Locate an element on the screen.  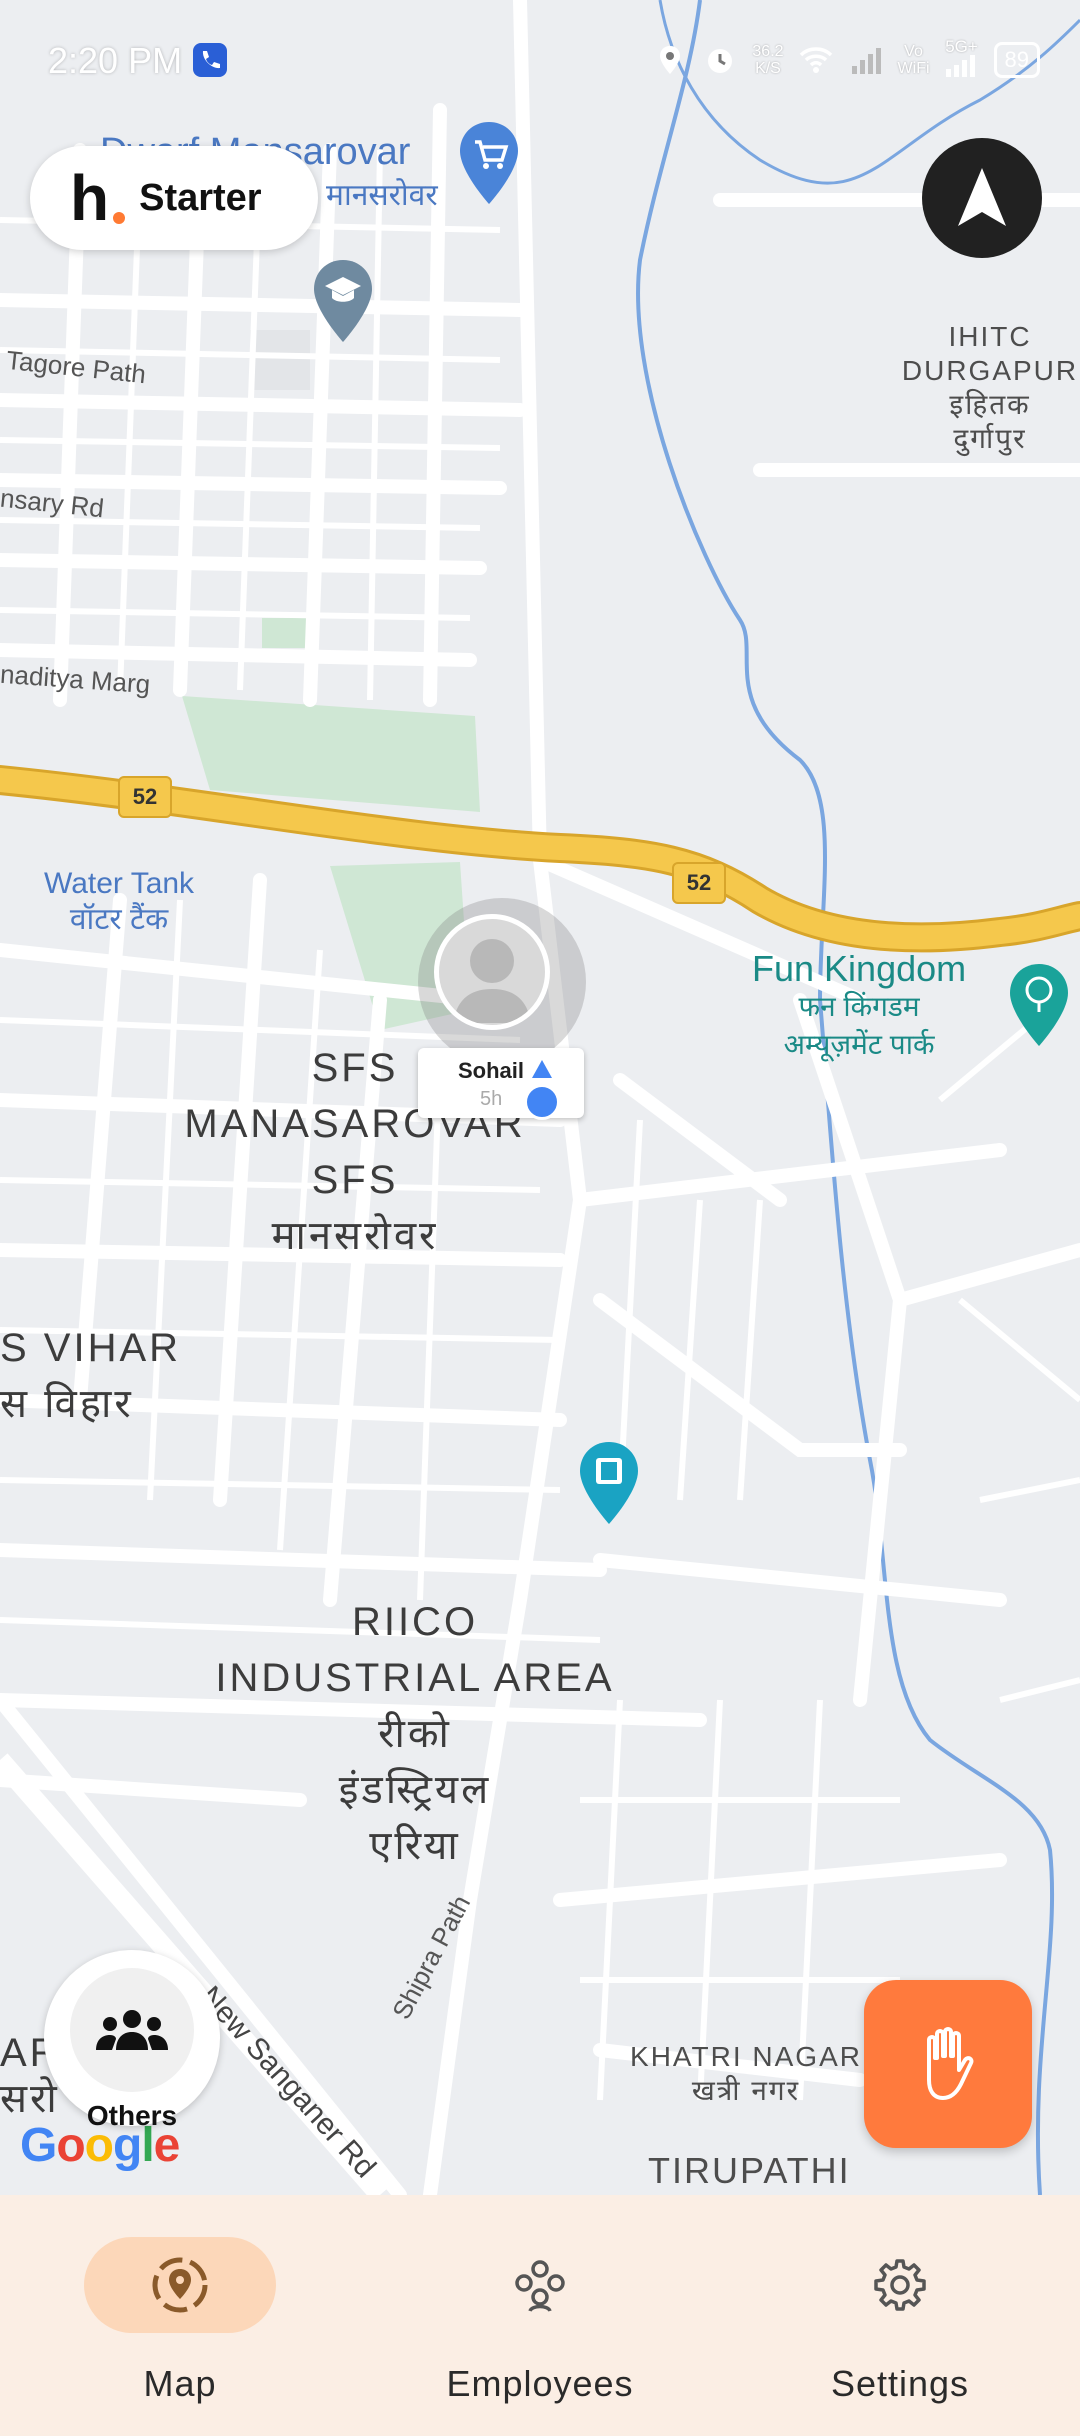
battery-indicator: 89 is located at coordinates (1016, 59).